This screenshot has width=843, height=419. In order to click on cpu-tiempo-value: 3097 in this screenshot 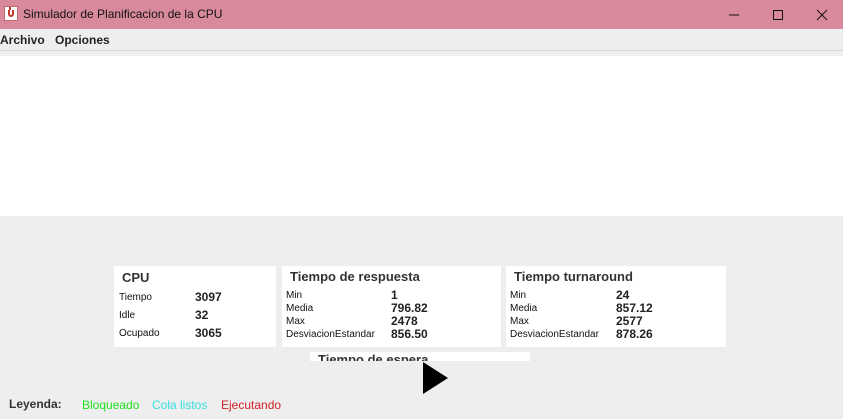, I will do `click(208, 297)`.